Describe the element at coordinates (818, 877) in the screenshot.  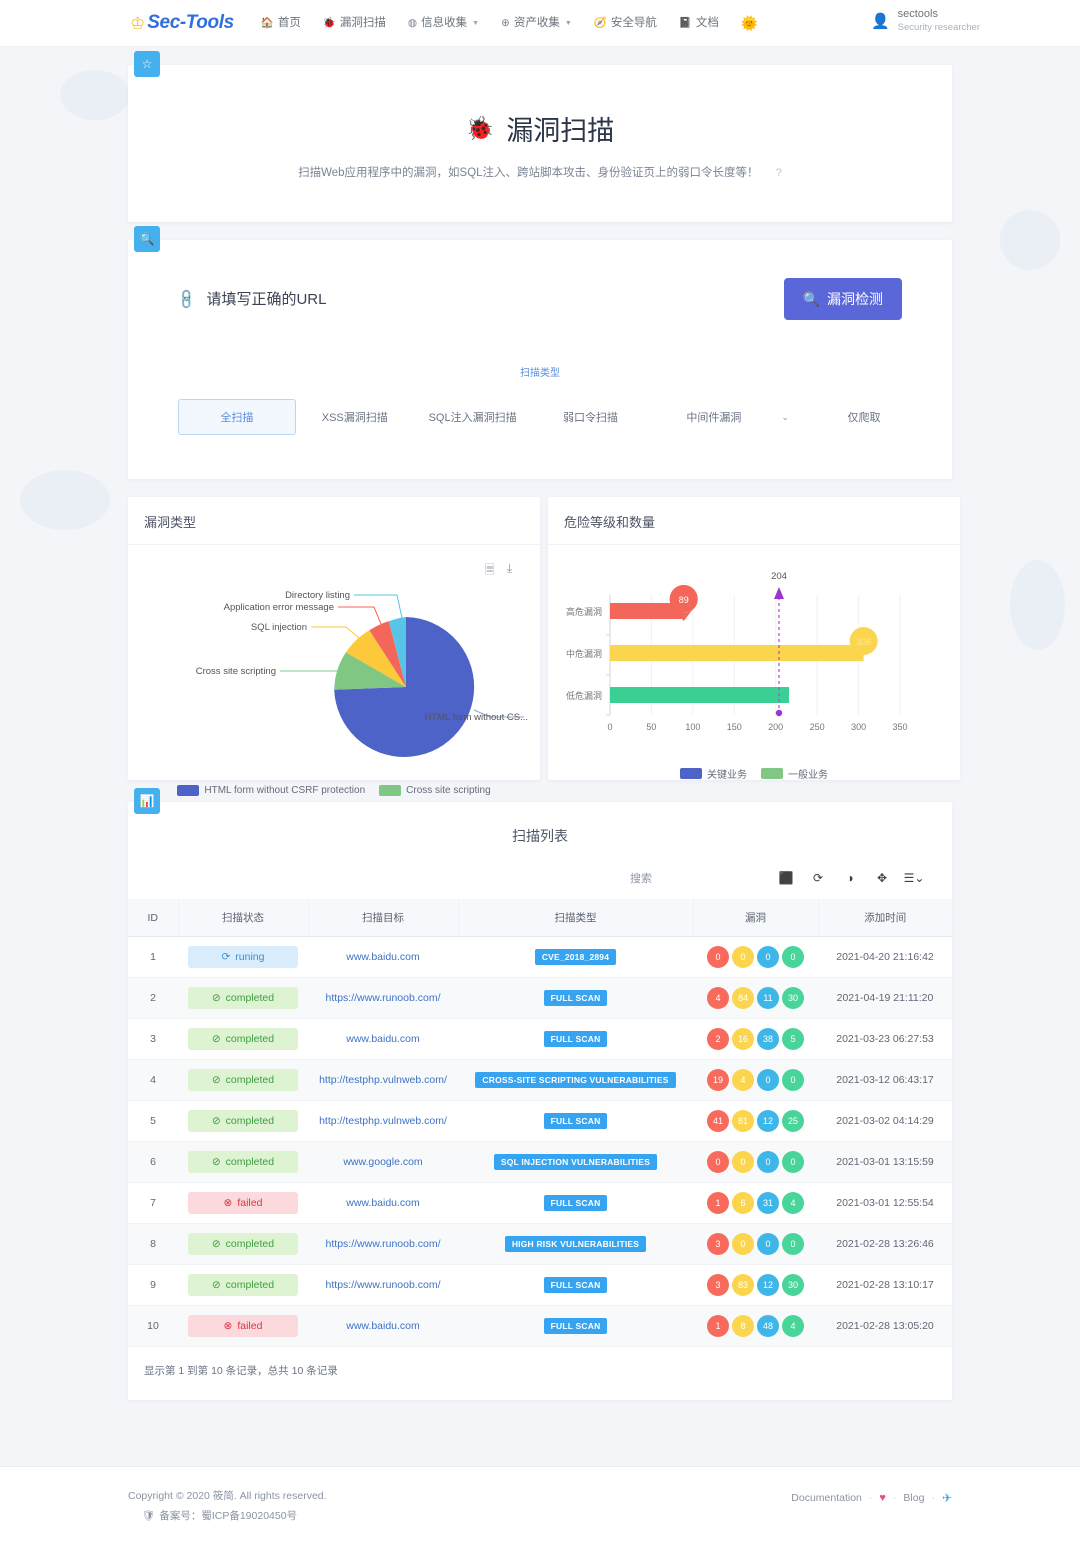
I see `refresh-icon: ⟳` at that location.